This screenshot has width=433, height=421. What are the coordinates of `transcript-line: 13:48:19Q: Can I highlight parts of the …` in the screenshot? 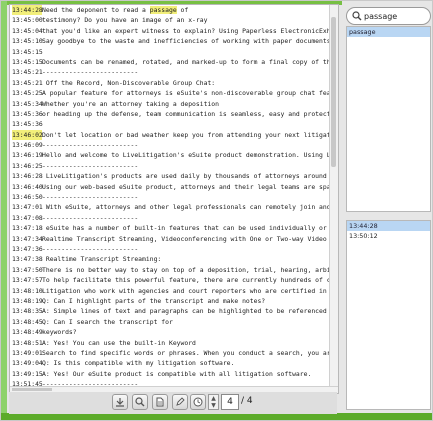 It's located at (169, 301).